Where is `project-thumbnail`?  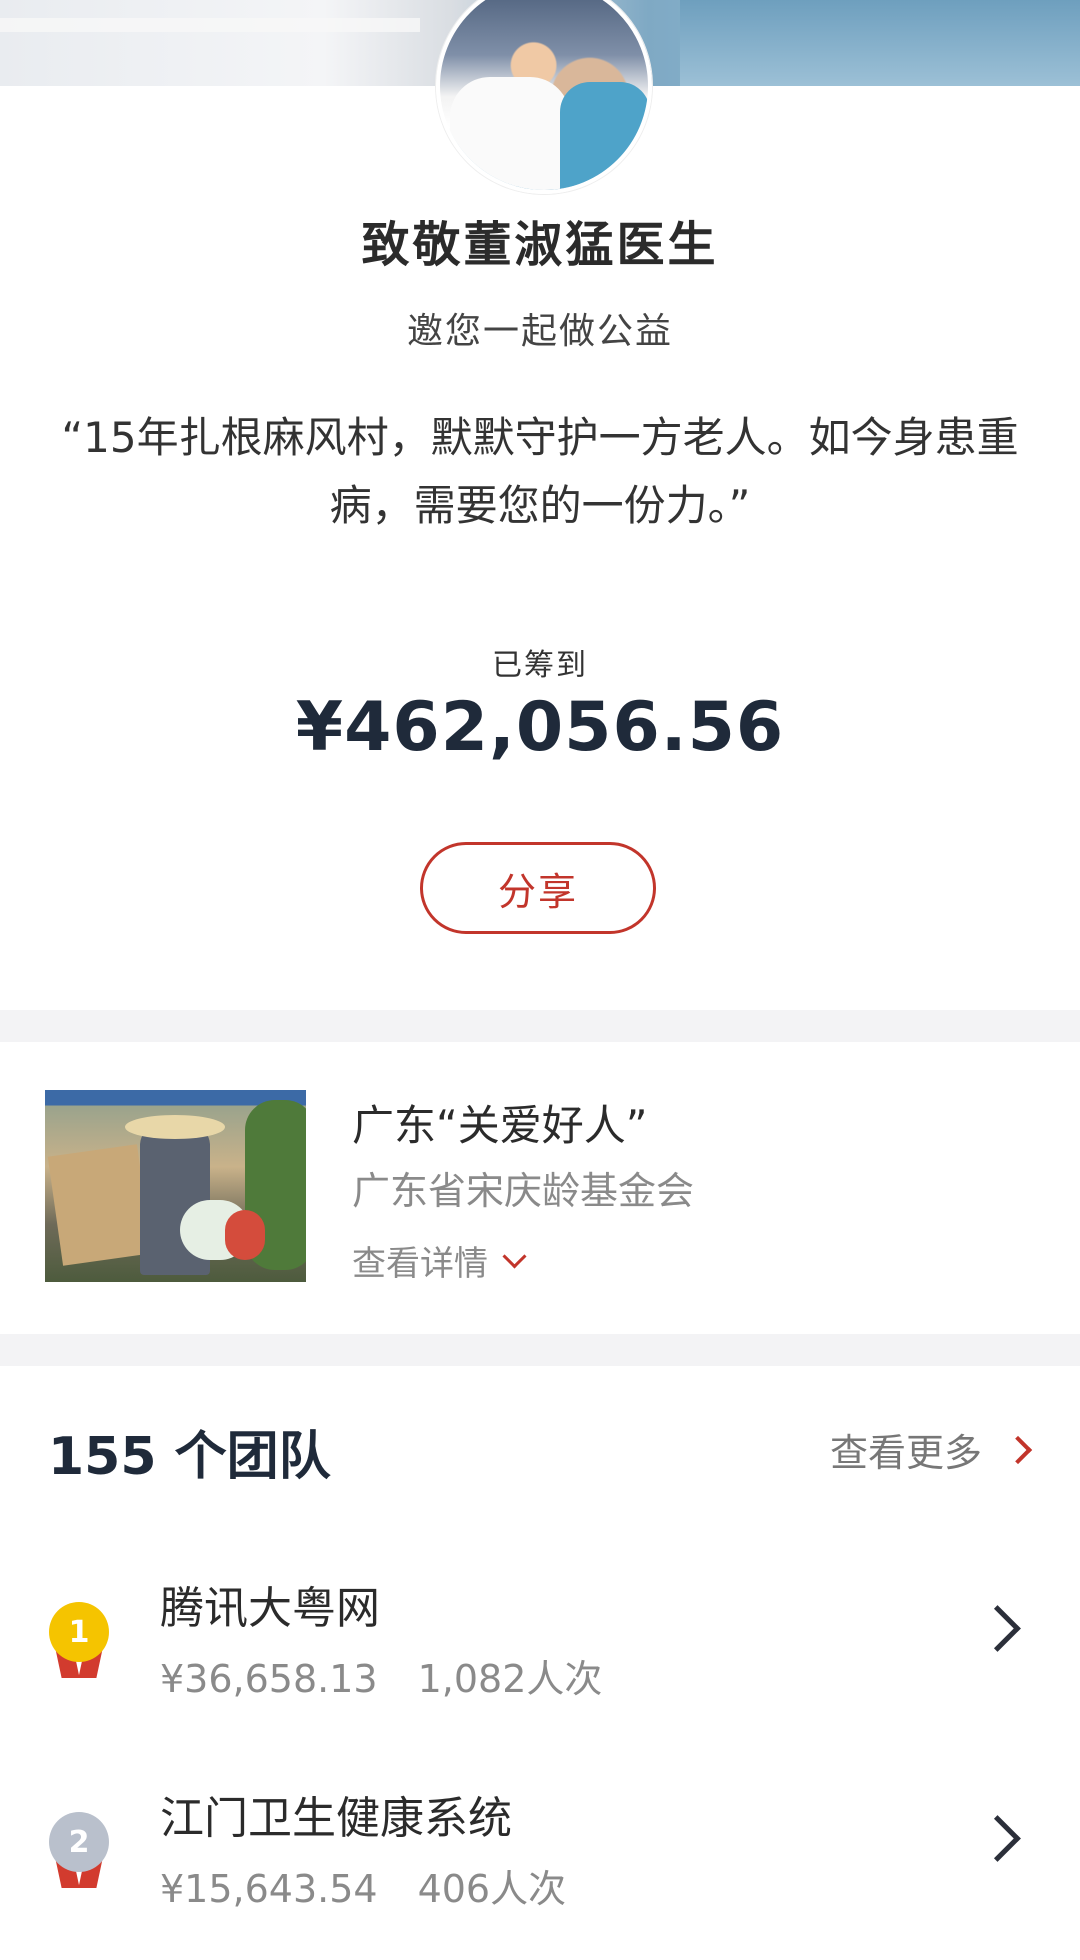 project-thumbnail is located at coordinates (175, 1186).